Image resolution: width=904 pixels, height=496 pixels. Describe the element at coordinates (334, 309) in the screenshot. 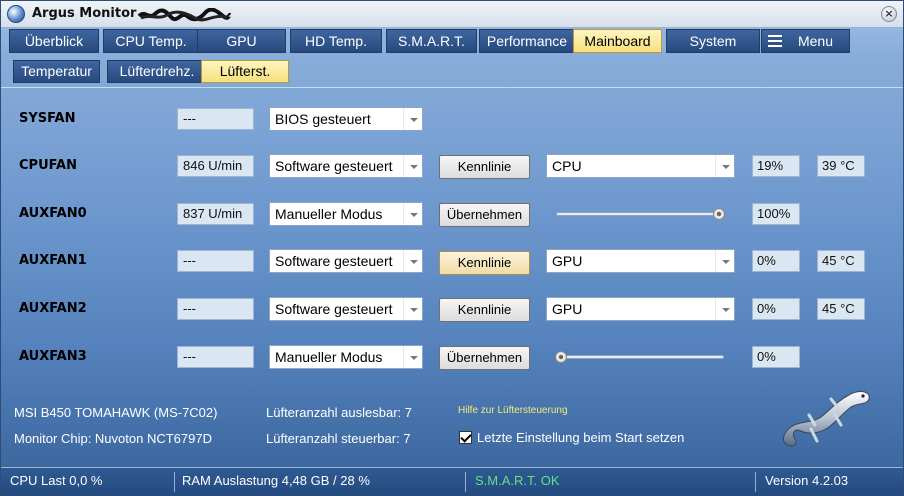

I see `mode-value-auxfan2: Software gesteuert` at that location.